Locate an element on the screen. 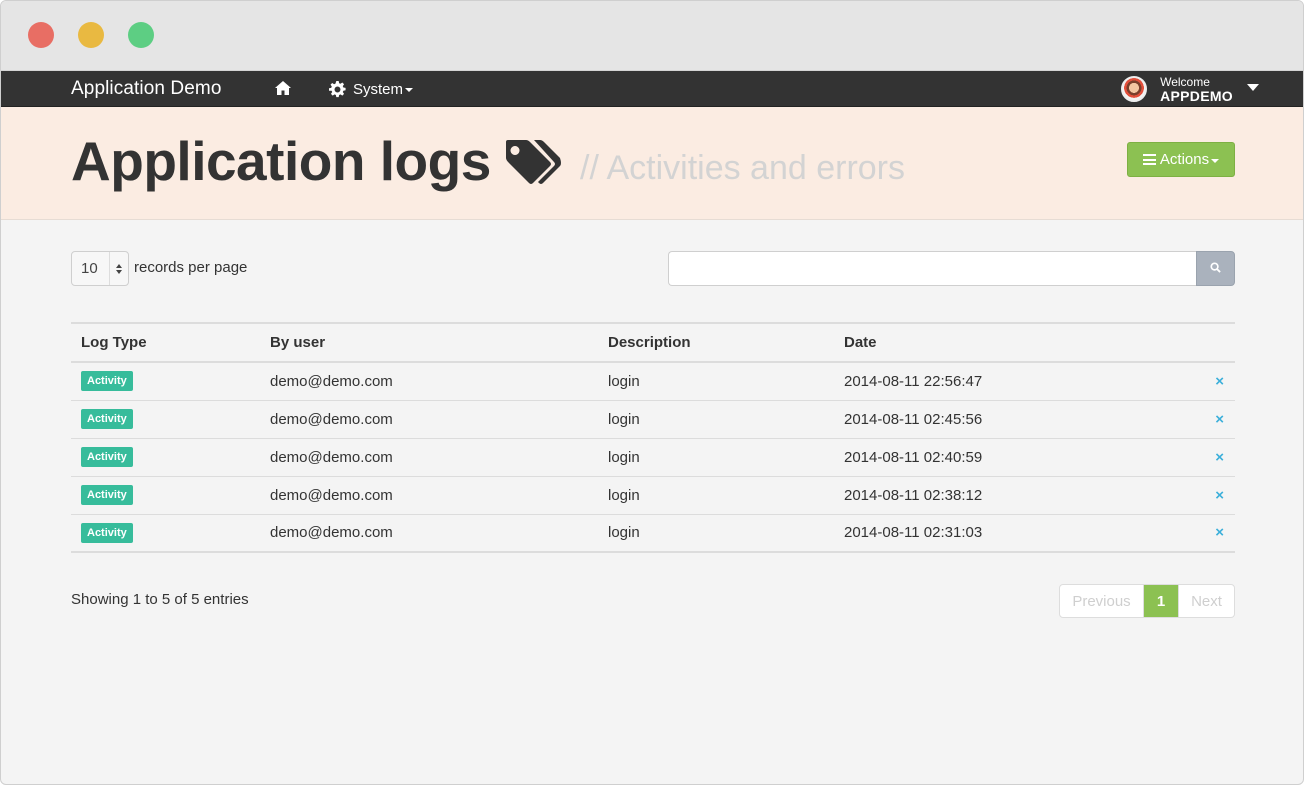 Image resolution: width=1304 pixels, height=785 pixels. menu-icon is located at coordinates (1149, 159).